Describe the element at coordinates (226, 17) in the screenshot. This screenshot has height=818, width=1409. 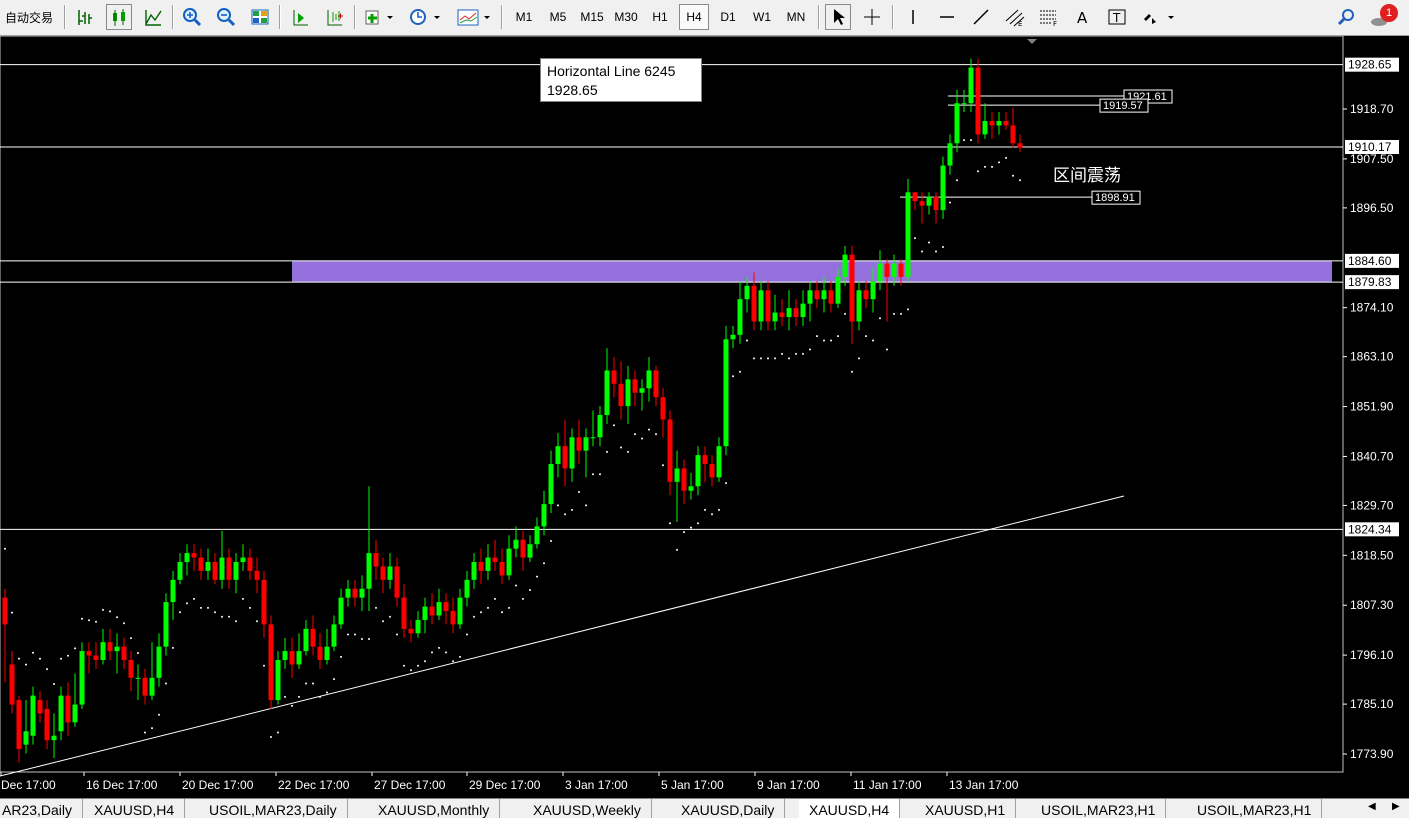
I see `zoom-out-icon` at that location.